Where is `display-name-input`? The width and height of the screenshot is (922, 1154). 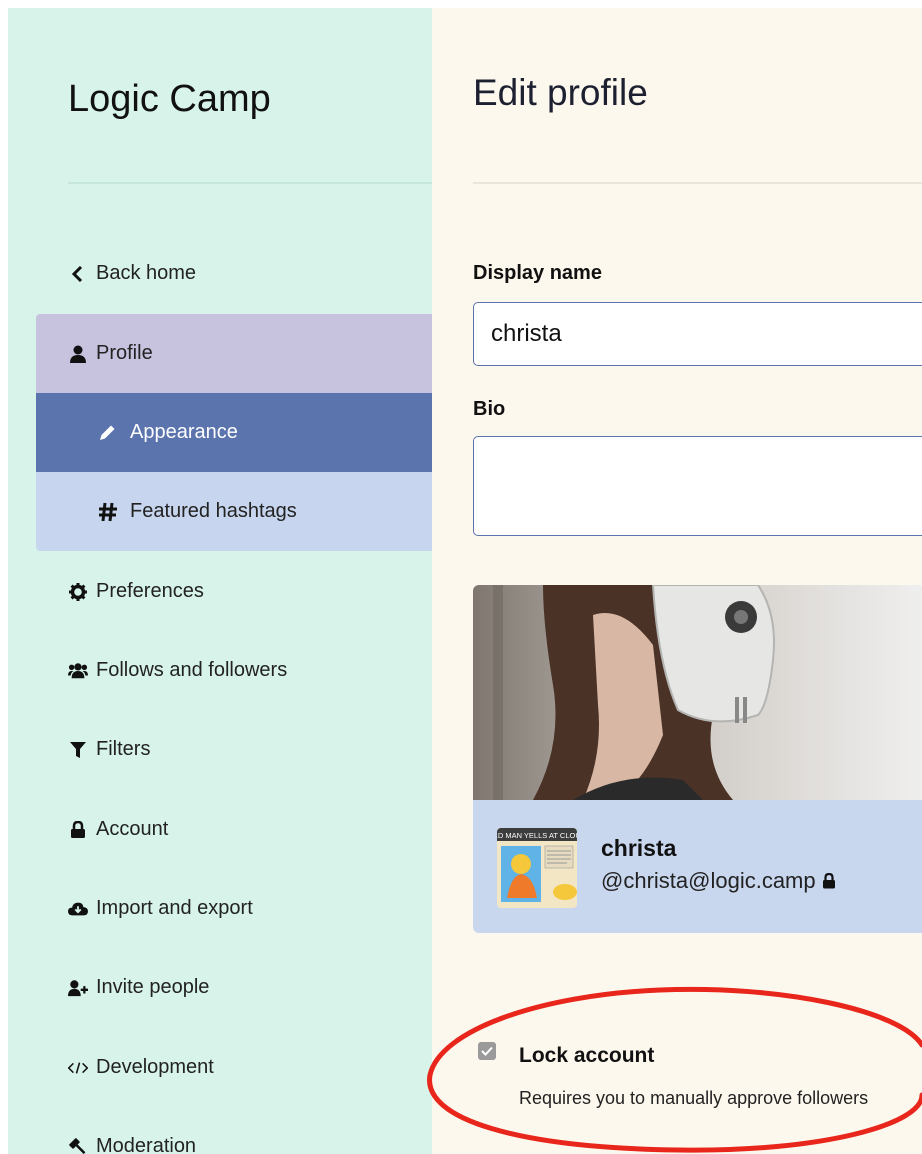
display-name-input is located at coordinates (697, 334).